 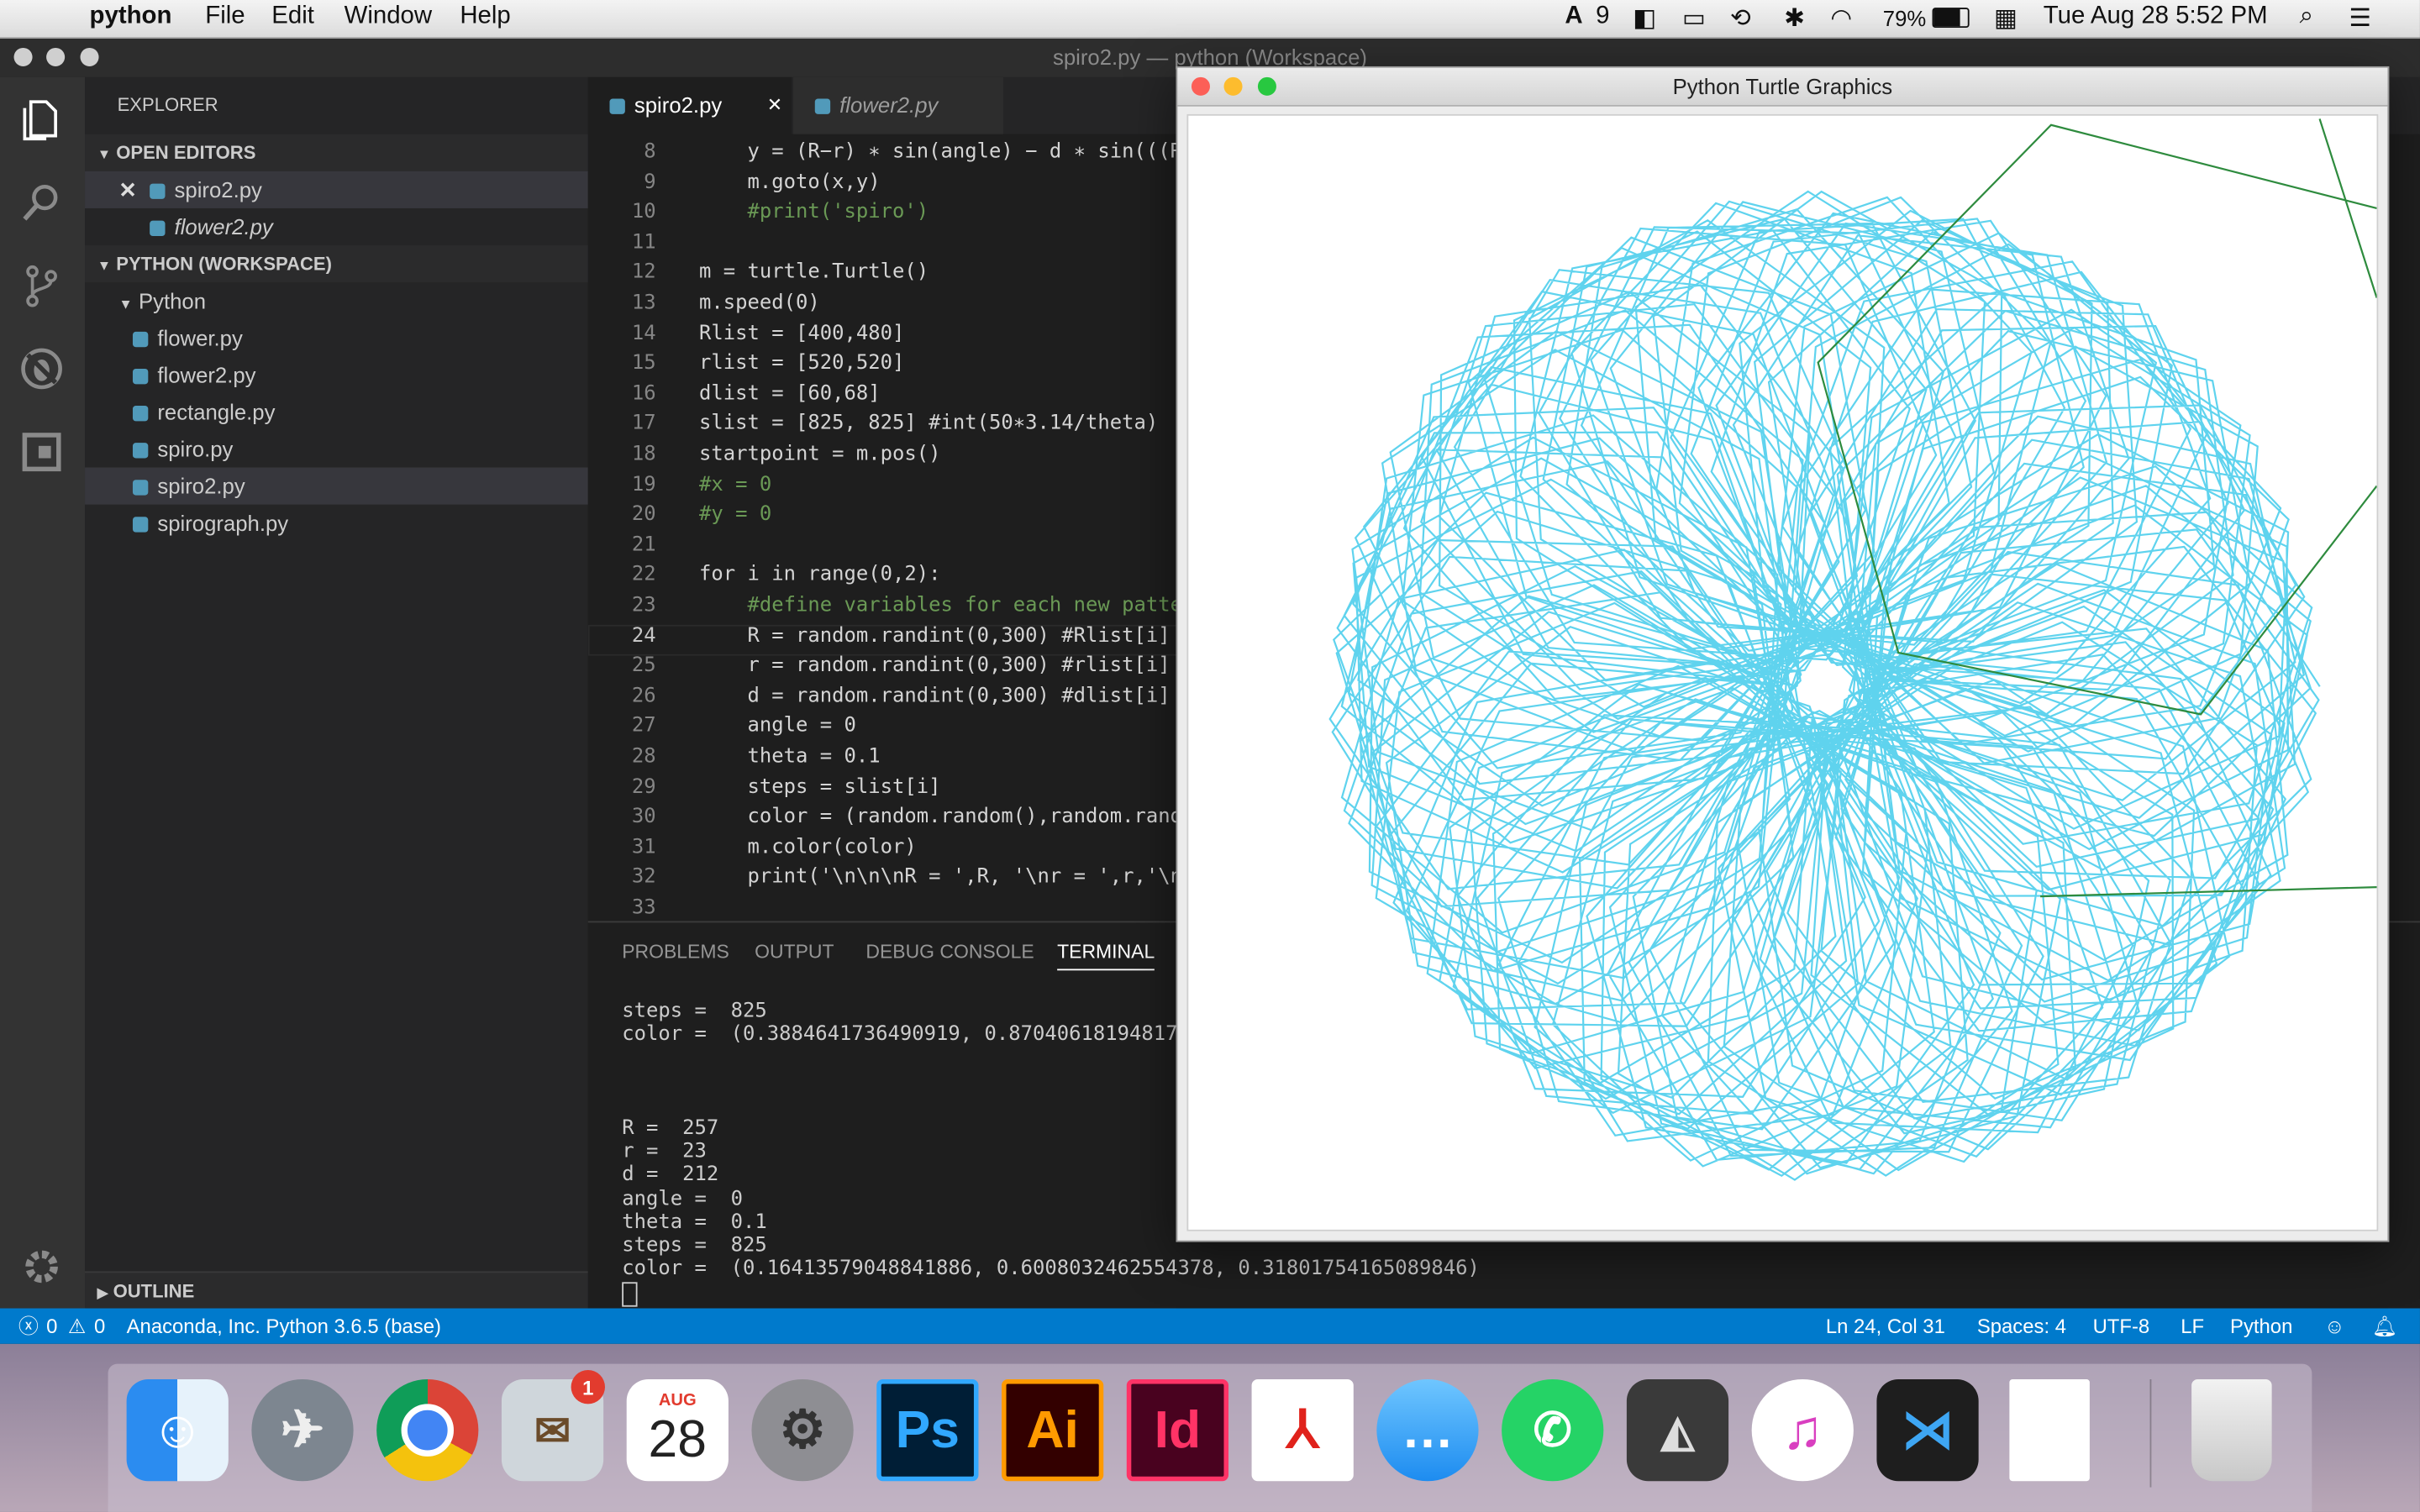 I want to click on display-icon: ◧, so click(x=1645, y=18).